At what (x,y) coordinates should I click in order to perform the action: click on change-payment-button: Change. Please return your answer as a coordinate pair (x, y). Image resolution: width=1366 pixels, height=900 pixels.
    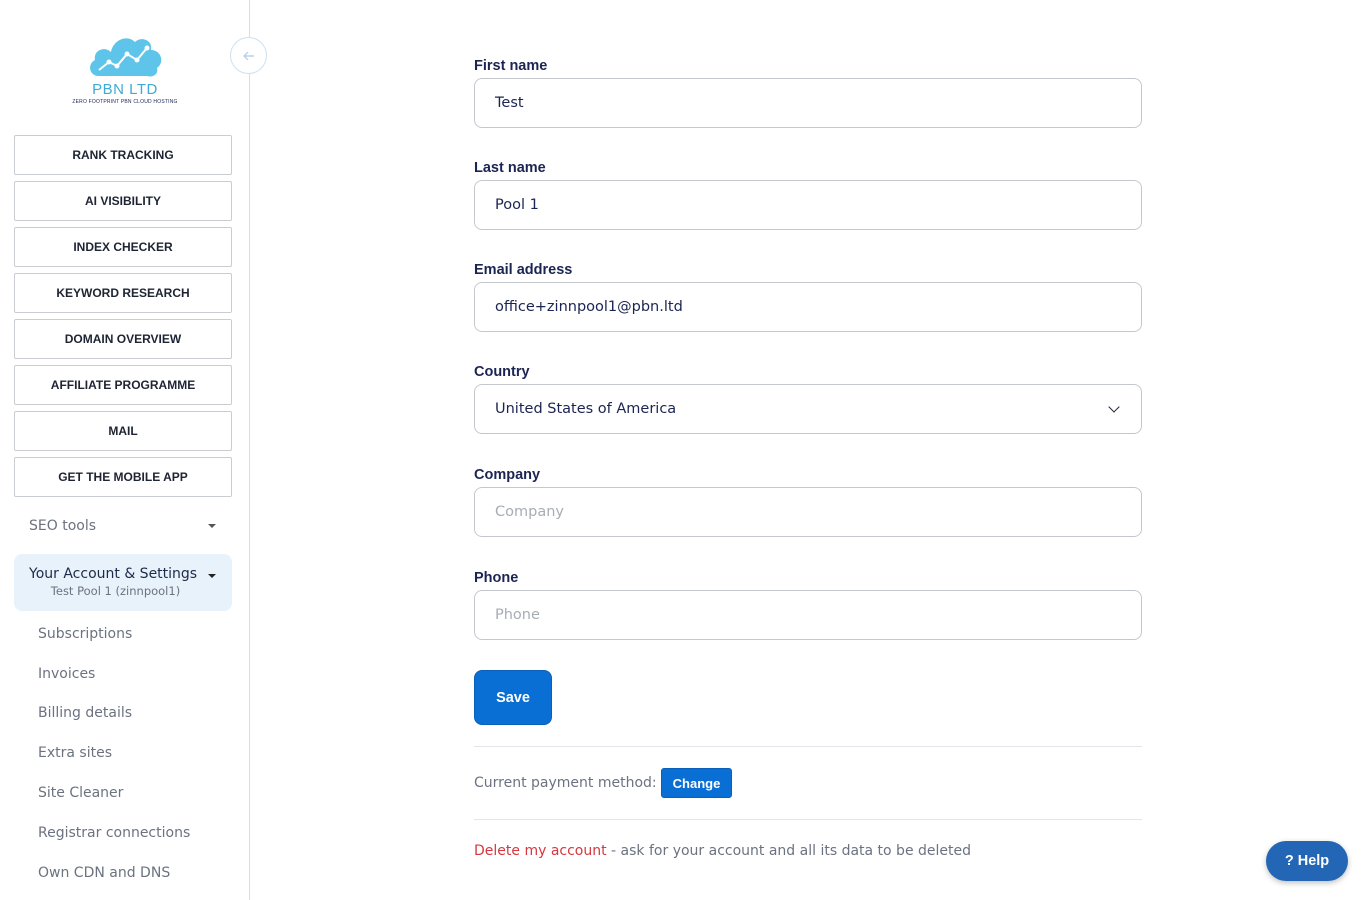
    Looking at the image, I should click on (696, 783).